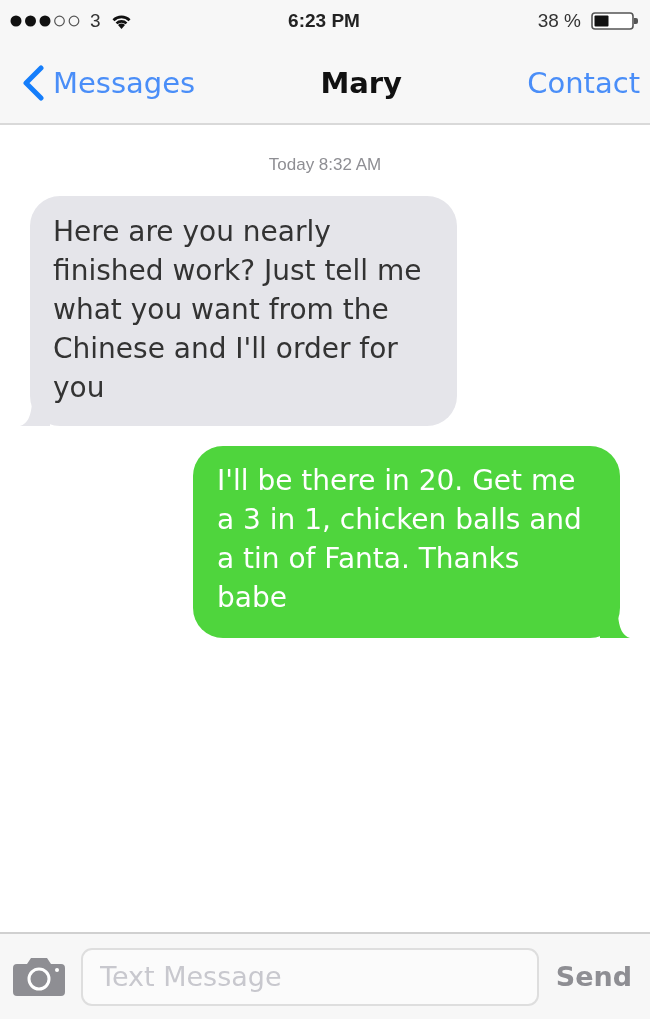 Image resolution: width=650 pixels, height=1019 pixels. I want to click on wifi-icon, so click(121, 21).